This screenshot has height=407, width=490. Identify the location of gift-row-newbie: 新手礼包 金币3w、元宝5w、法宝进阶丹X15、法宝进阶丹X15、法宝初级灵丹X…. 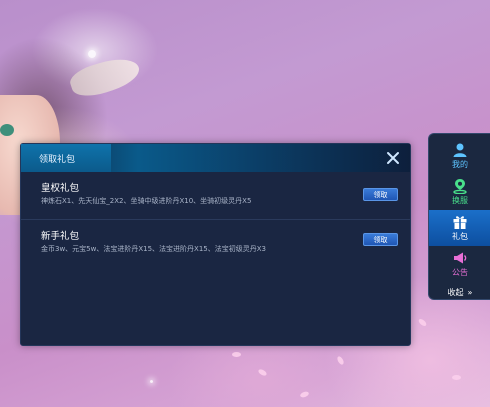
(215, 242).